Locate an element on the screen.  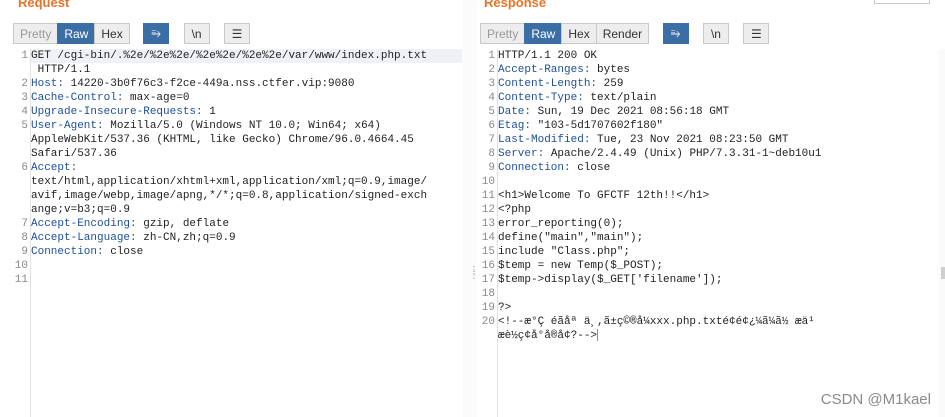
top-control is located at coordinates (902, 2).